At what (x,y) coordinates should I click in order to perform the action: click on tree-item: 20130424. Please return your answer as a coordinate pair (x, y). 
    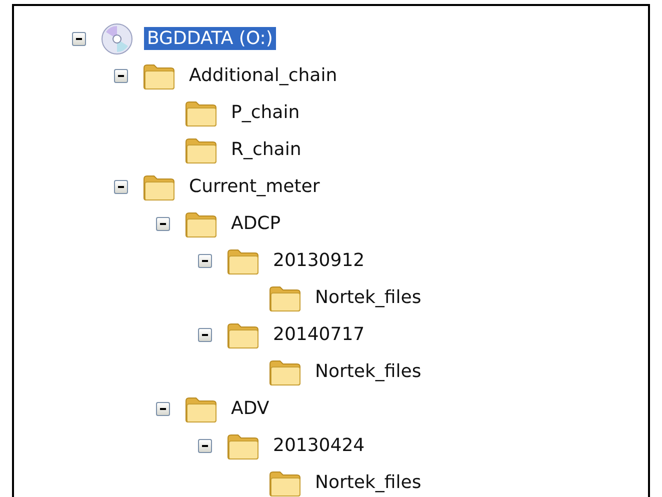
    Looking at the image, I should click on (319, 445).